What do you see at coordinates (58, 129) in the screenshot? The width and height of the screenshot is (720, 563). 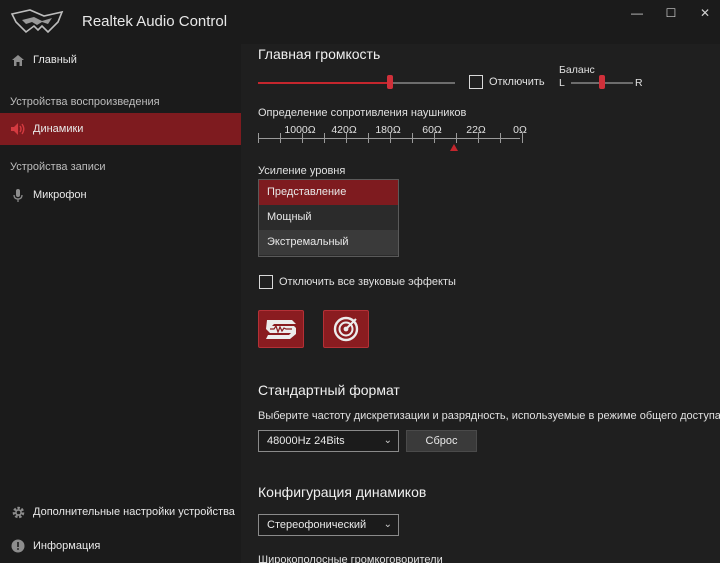 I see `sidebar-item-label: Динамики` at bounding box center [58, 129].